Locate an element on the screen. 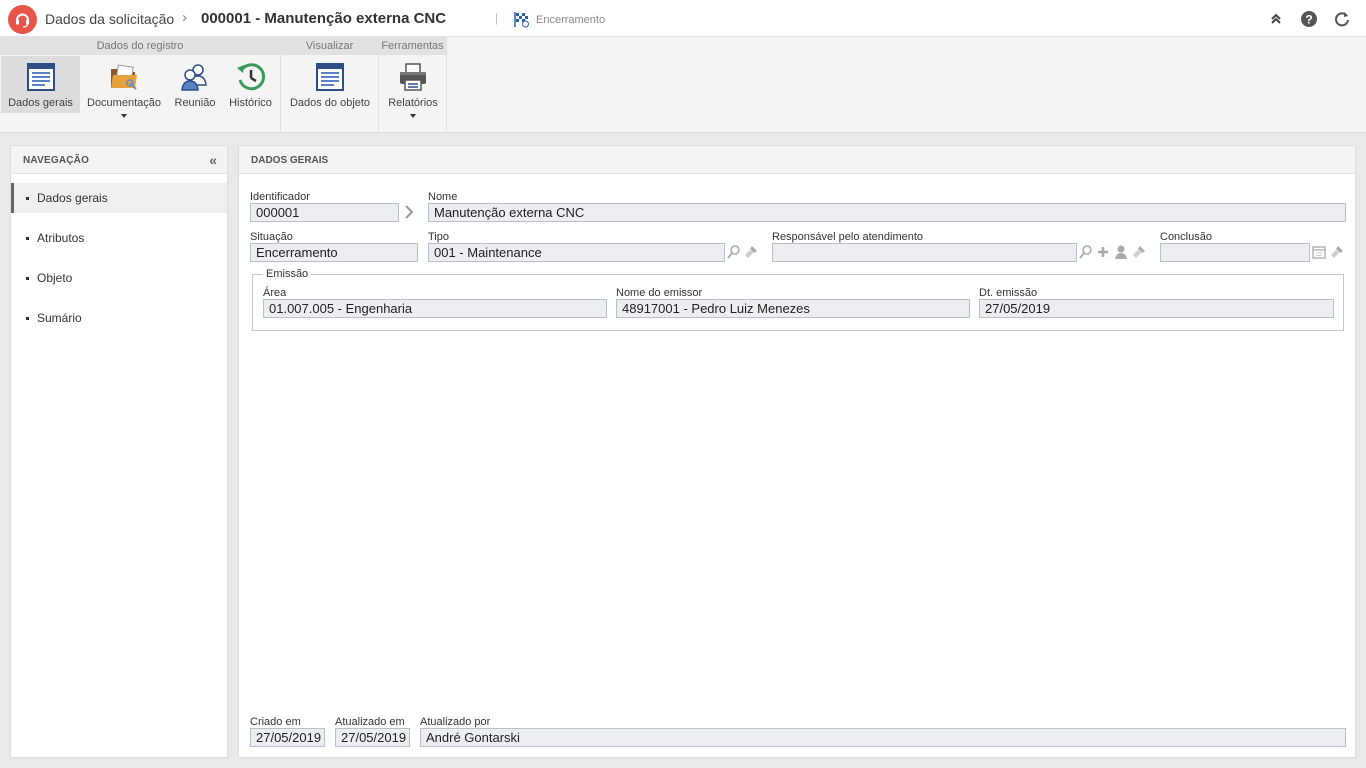 The width and height of the screenshot is (1366, 768). area-label: Área is located at coordinates (275, 293).